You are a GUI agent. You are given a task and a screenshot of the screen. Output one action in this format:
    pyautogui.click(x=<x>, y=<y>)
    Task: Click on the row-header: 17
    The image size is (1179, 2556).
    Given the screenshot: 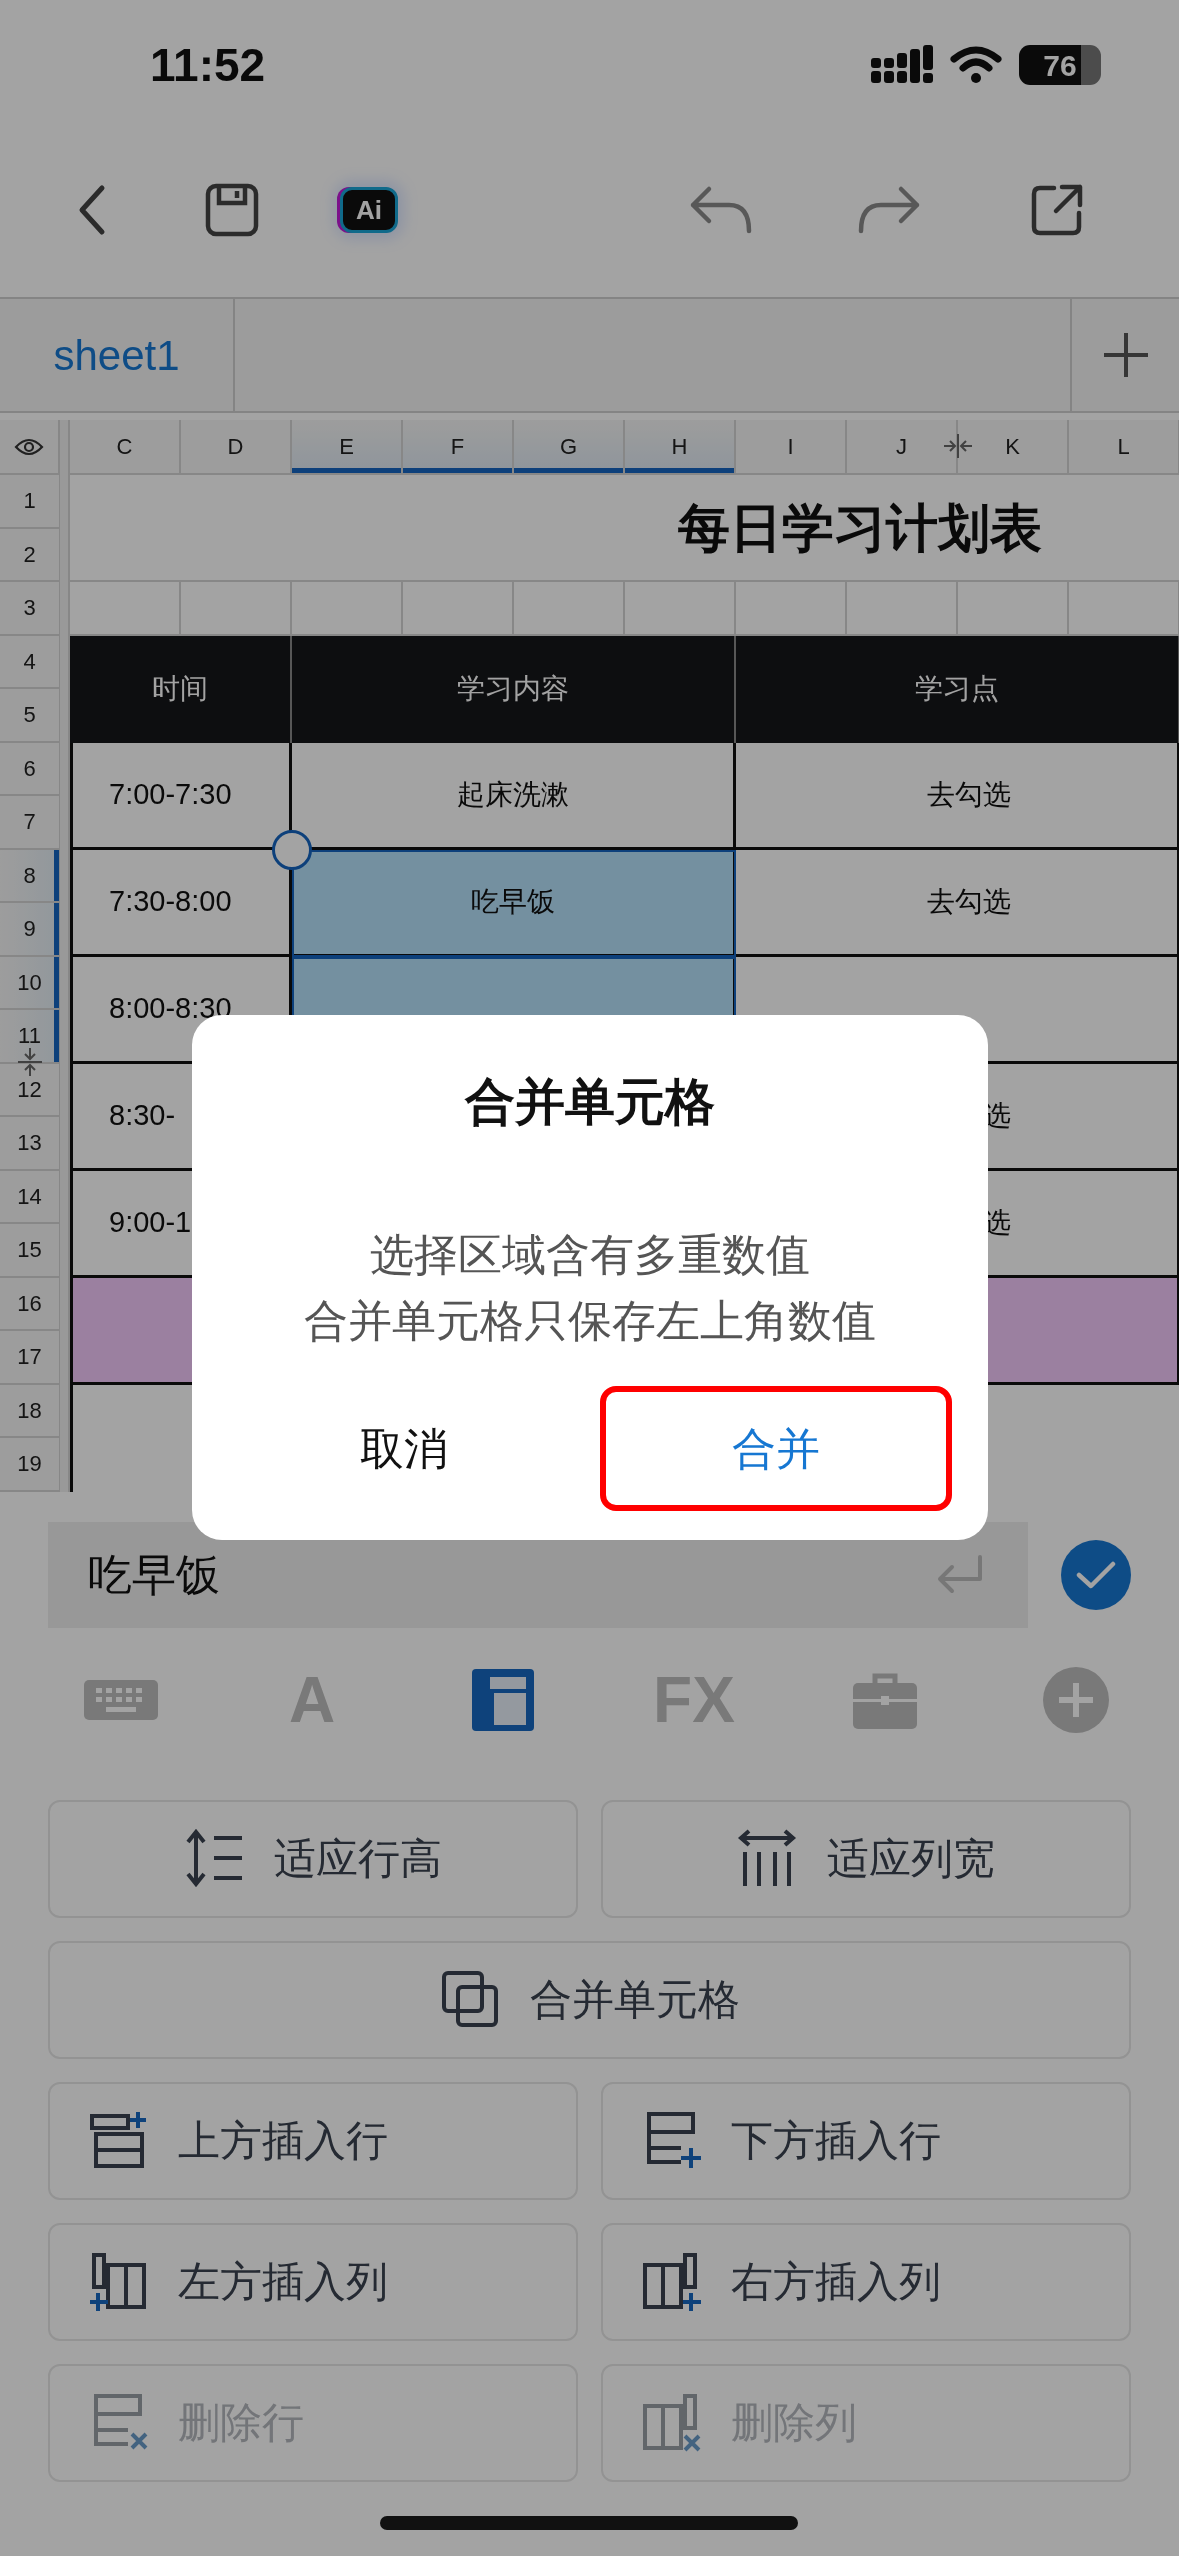 What is the action you would take?
    pyautogui.click(x=30, y=1358)
    